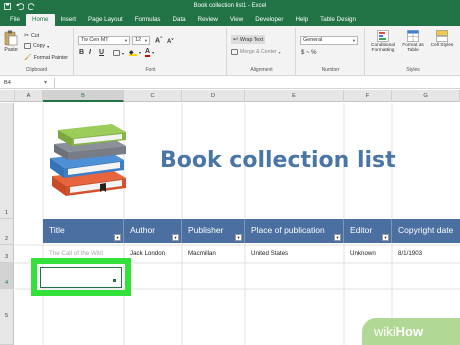 Image resolution: width=460 pixels, height=345 pixels. What do you see at coordinates (411, 331) in the screenshot?
I see `wikihow-logo: wikiHow` at bounding box center [411, 331].